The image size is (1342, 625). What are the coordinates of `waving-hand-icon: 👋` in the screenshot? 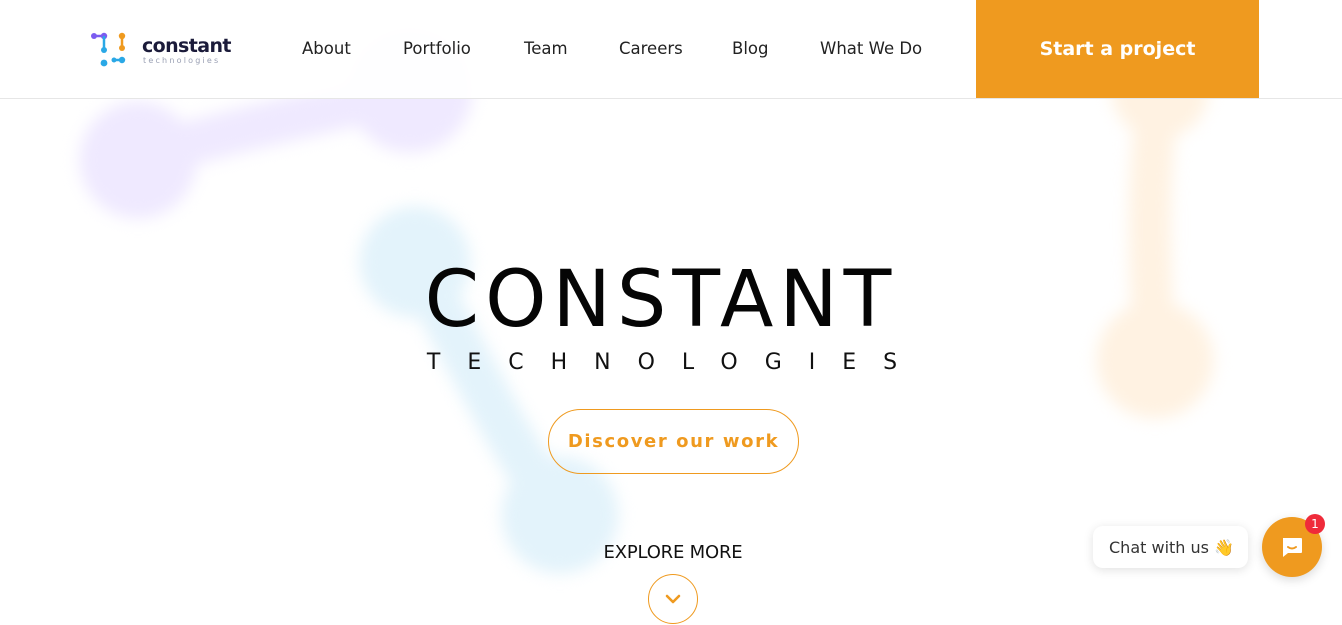 It's located at (1223, 547).